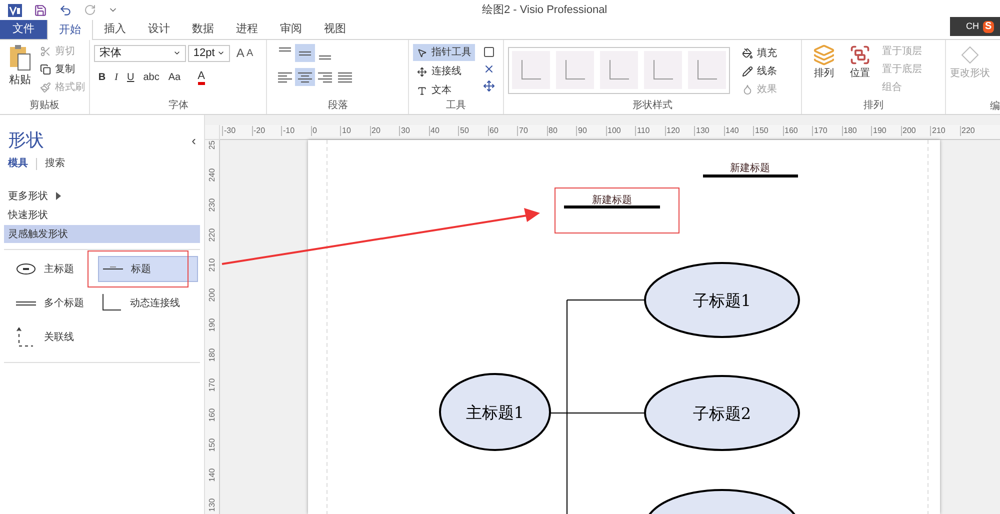  I want to click on ruler-label: 190, so click(878, 131).